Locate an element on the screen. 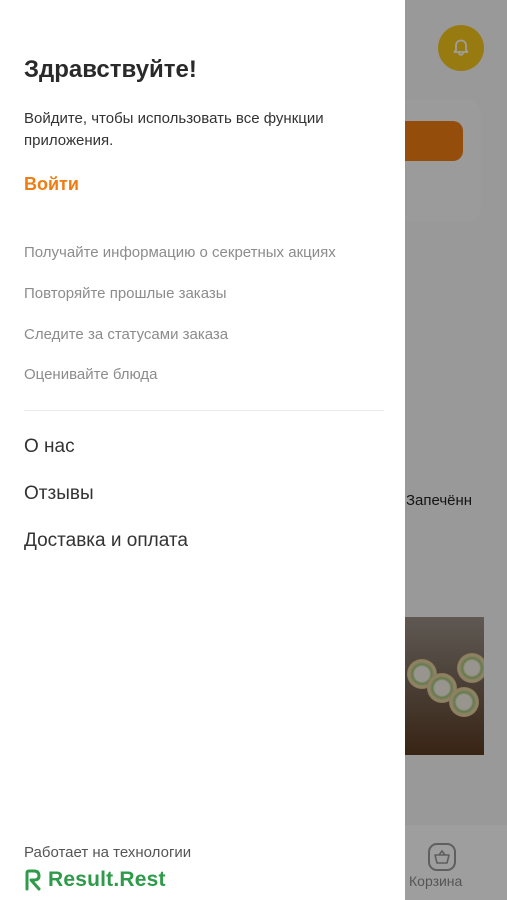 This screenshot has height=900, width=507. menu-item-about: О нас is located at coordinates (49, 447).